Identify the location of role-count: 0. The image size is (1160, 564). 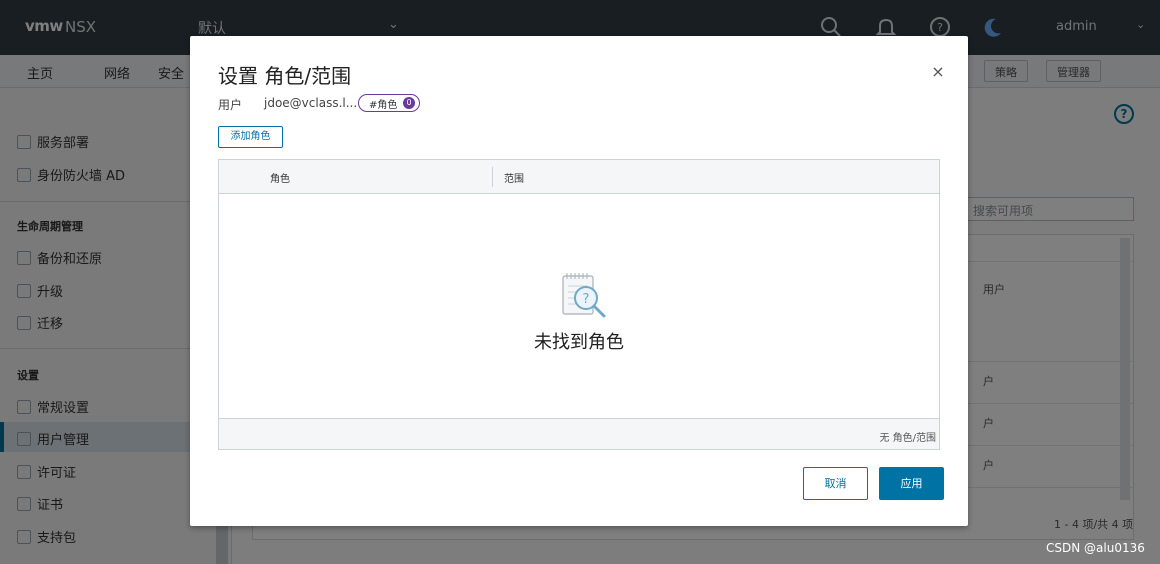
(409, 103).